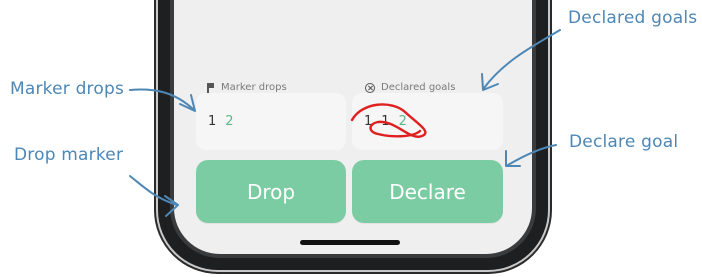 The width and height of the screenshot is (702, 277). I want to click on declared-goals-label-row: Declared goals, so click(410, 87).